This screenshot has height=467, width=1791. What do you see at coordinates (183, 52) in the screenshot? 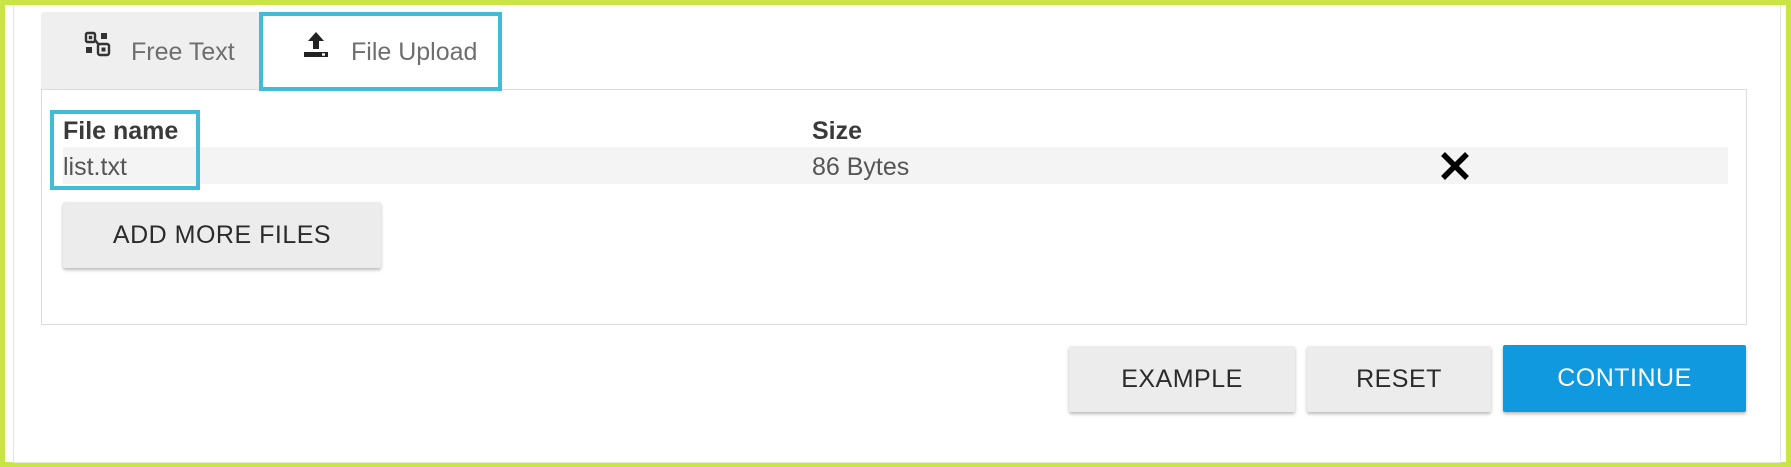
I see `tab-free-text-label: Free Text` at bounding box center [183, 52].